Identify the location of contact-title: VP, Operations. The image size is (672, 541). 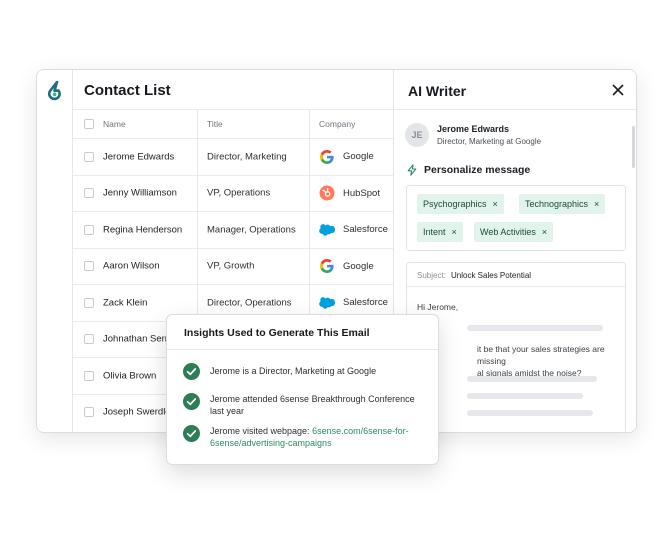
(239, 193).